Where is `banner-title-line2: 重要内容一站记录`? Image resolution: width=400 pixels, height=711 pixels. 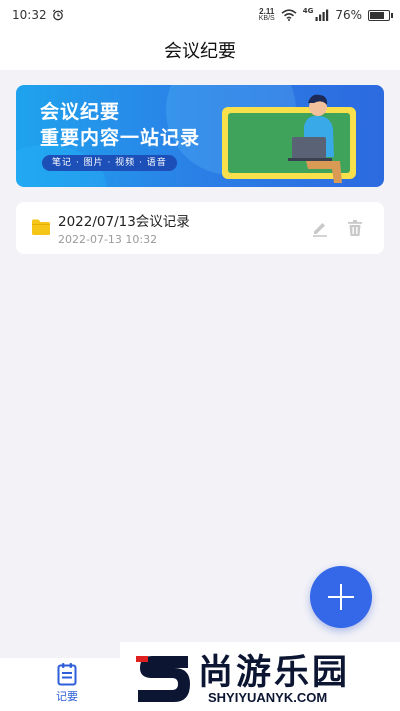 banner-title-line2: 重要内容一站记录 is located at coordinates (120, 138).